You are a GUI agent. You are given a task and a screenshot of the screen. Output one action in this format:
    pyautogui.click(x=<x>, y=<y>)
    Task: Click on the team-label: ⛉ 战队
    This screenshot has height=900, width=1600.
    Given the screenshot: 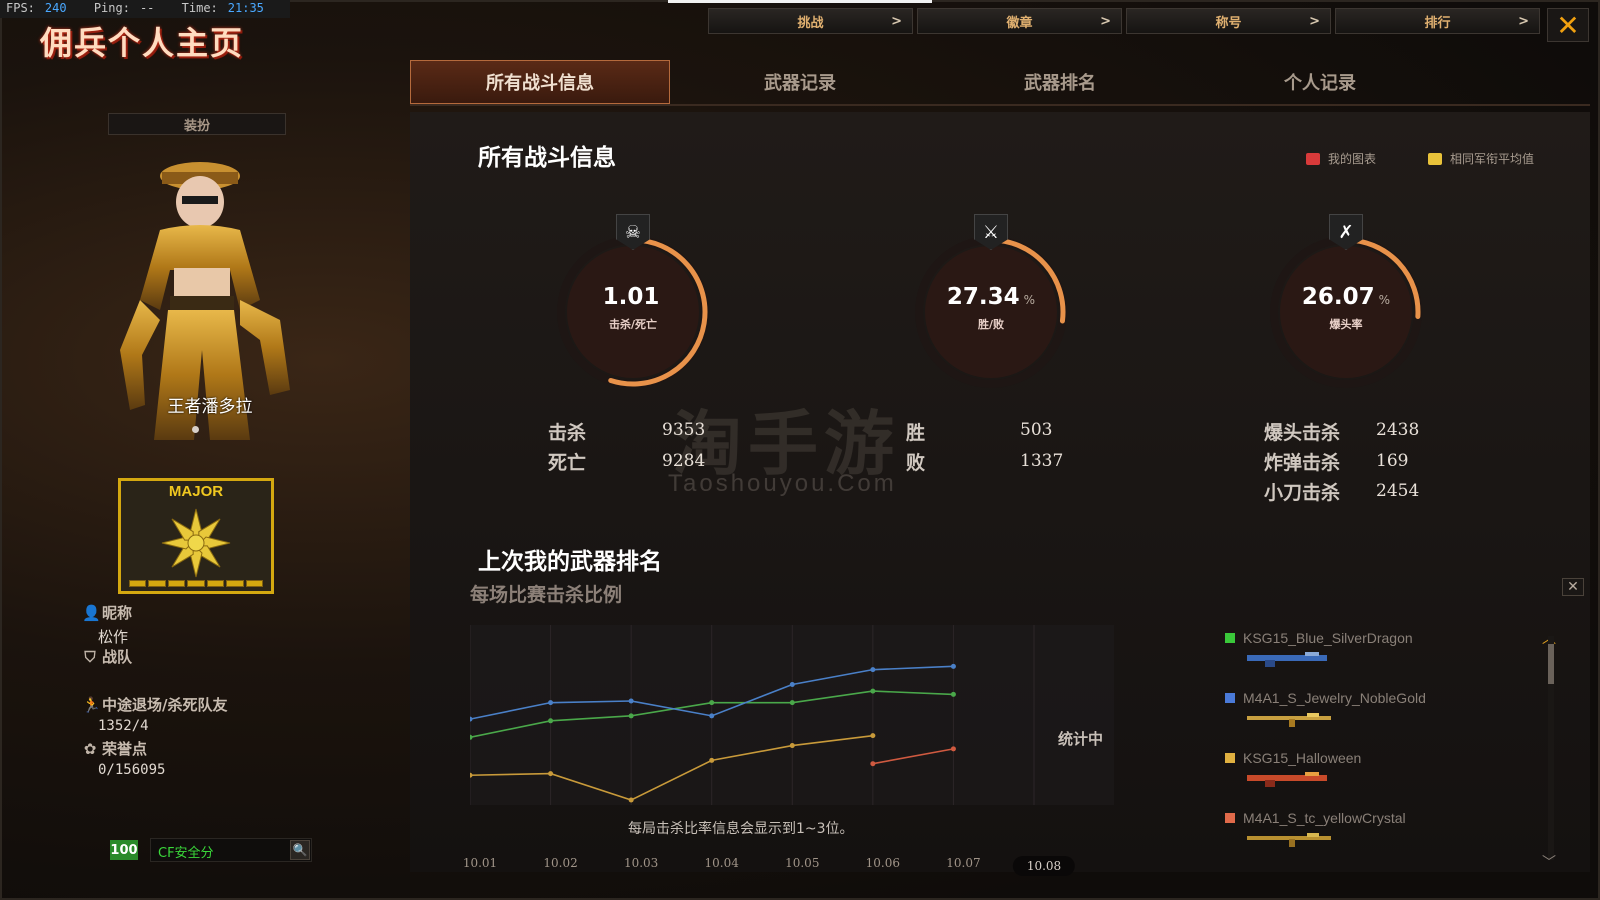 What is the action you would take?
    pyautogui.click(x=107, y=656)
    